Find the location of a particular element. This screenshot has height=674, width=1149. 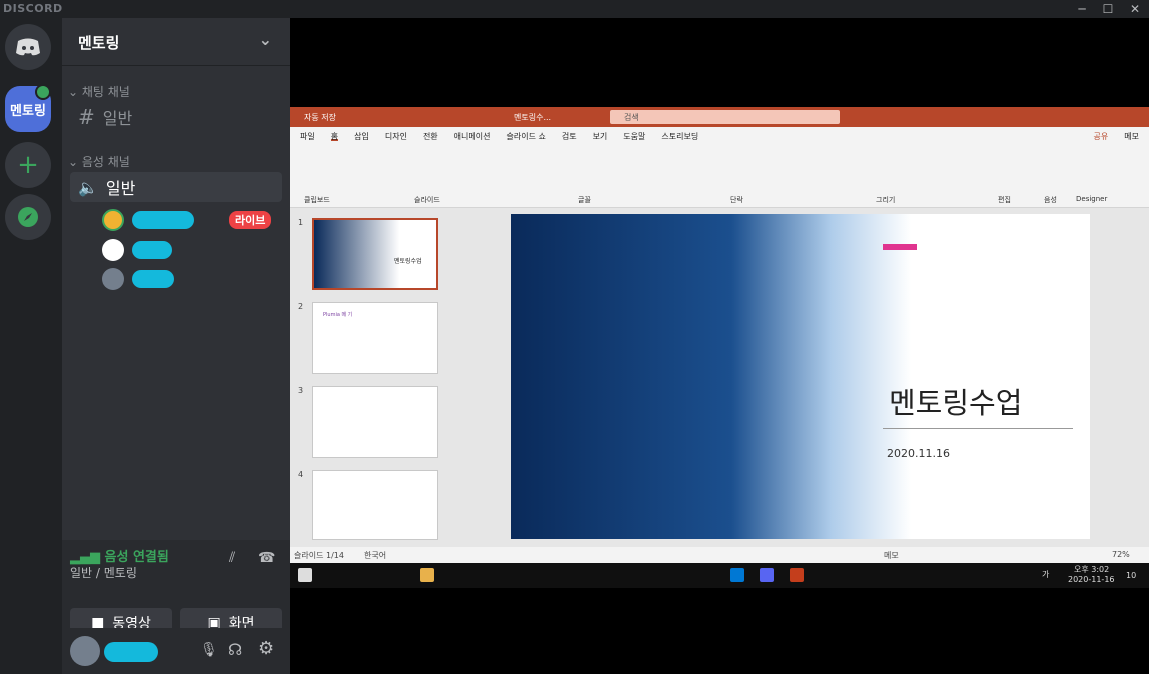

notes-button: 메모 is located at coordinates (891, 555).